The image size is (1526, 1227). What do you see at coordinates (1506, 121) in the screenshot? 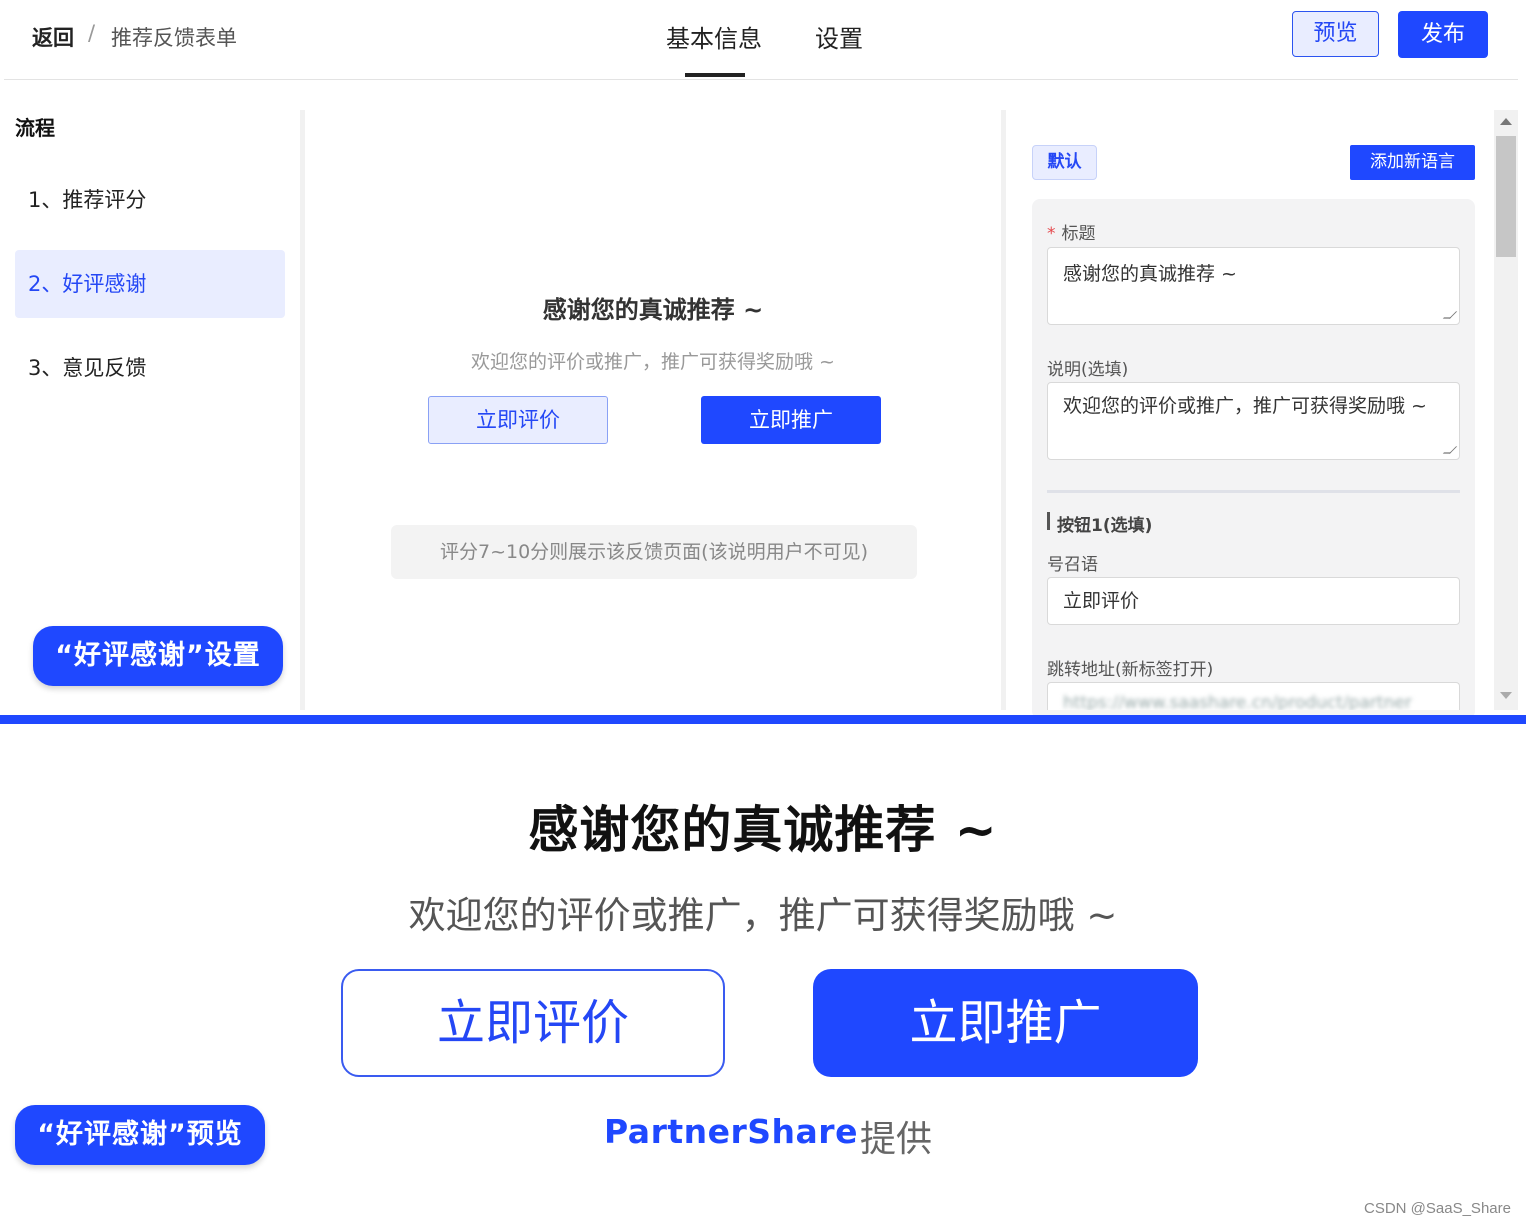
I see `scroll-up-arrow-icon` at bounding box center [1506, 121].